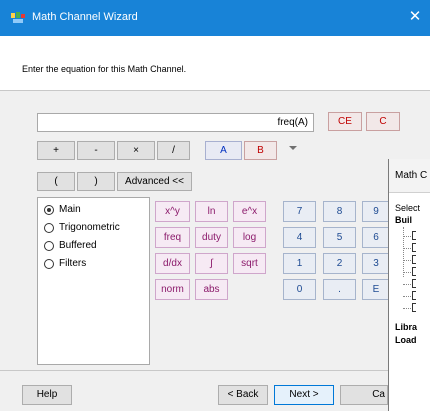 The height and width of the screenshot is (411, 430). Describe the element at coordinates (299, 237) in the screenshot. I see `key-4-button: 4` at that location.